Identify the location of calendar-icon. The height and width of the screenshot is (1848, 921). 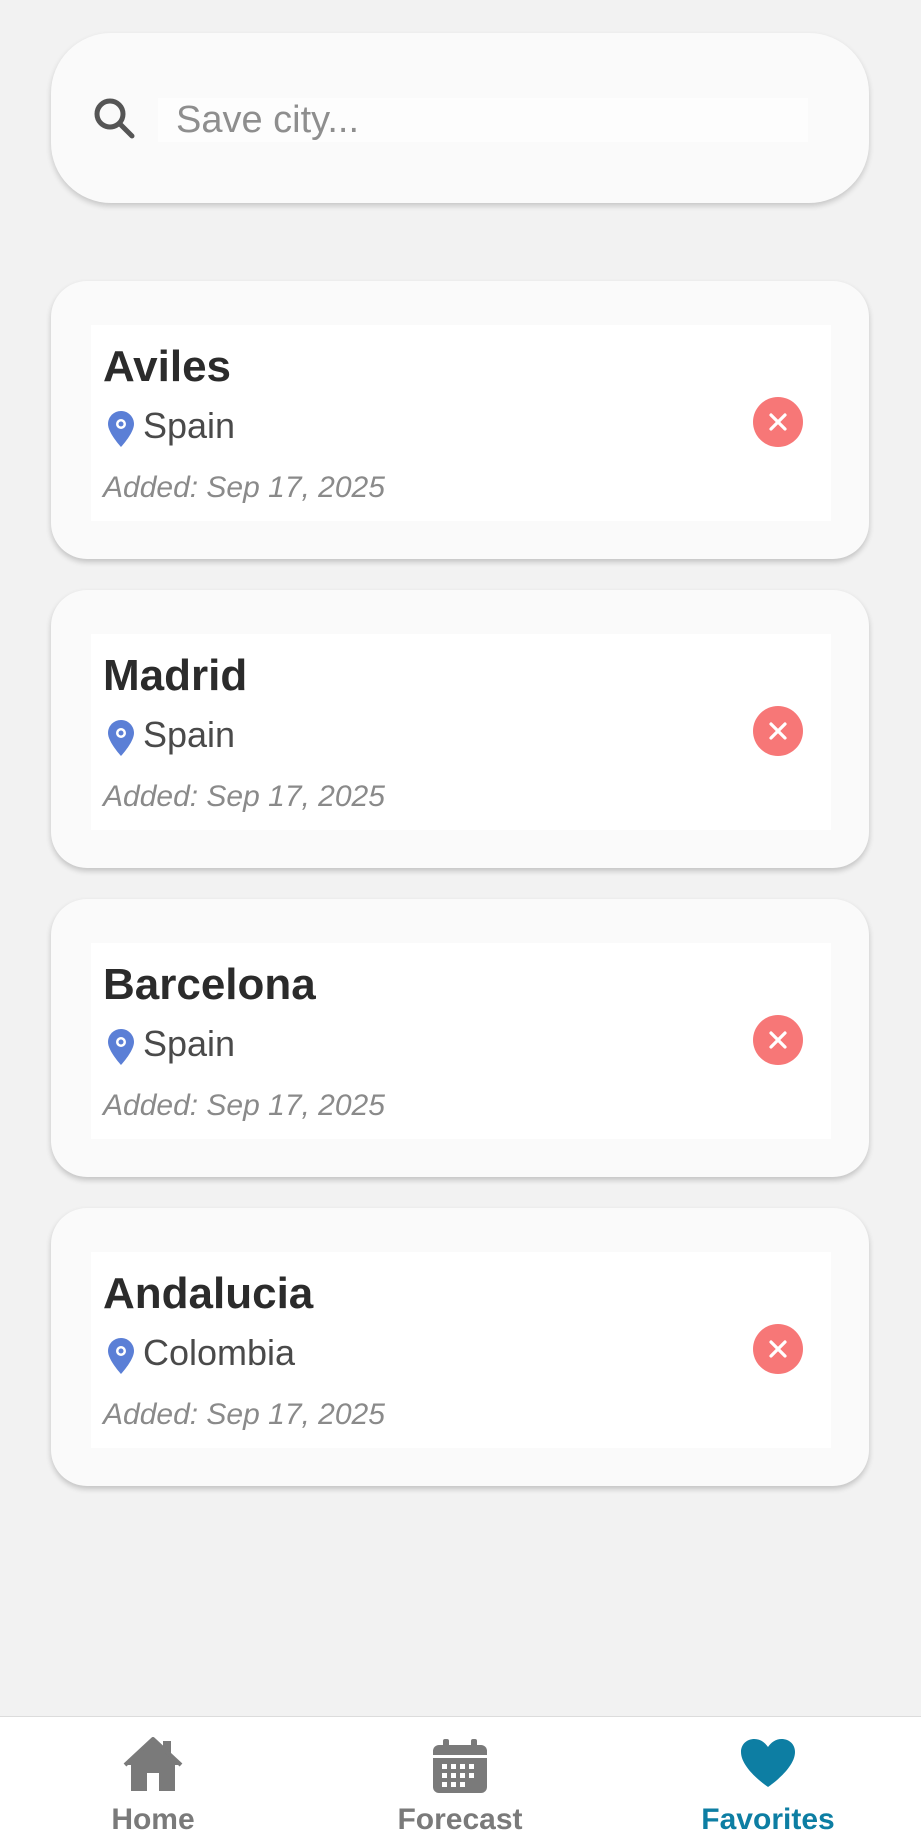
(460, 1766).